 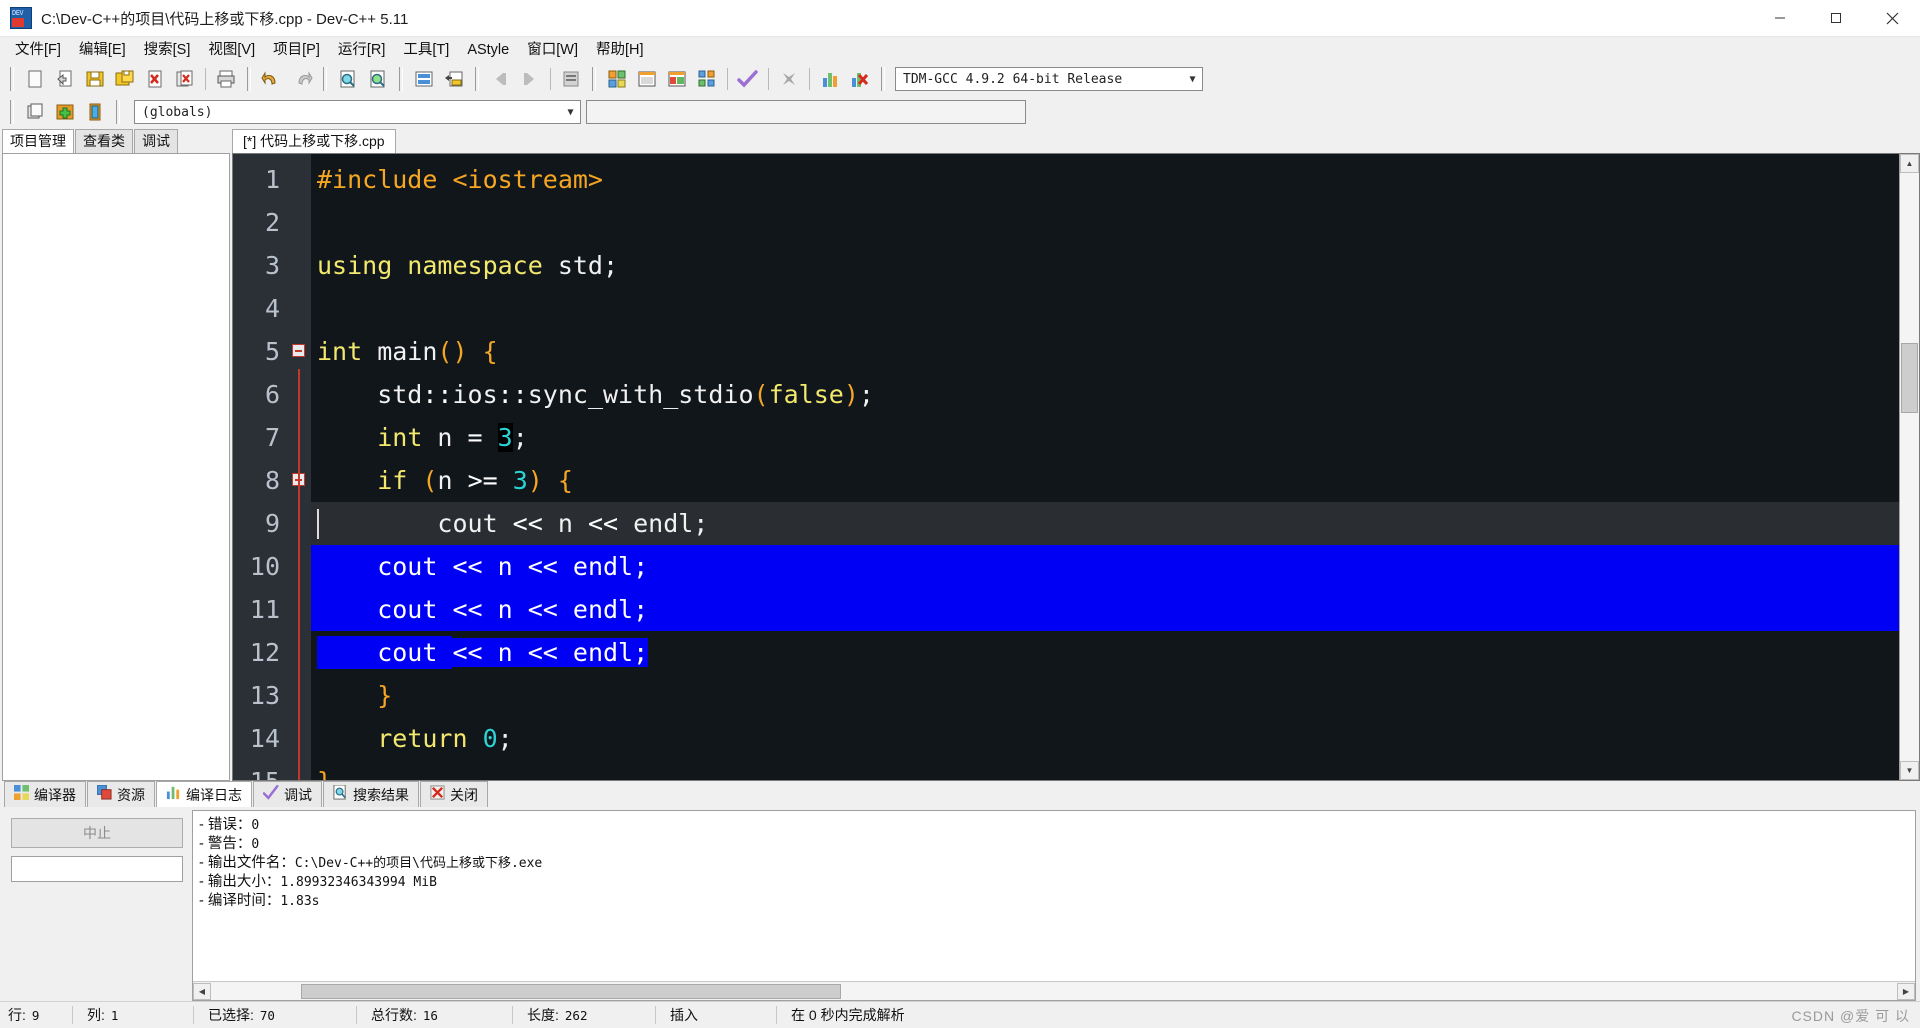 I want to click on scroll-right-icon: ▶, so click(x=1906, y=991).